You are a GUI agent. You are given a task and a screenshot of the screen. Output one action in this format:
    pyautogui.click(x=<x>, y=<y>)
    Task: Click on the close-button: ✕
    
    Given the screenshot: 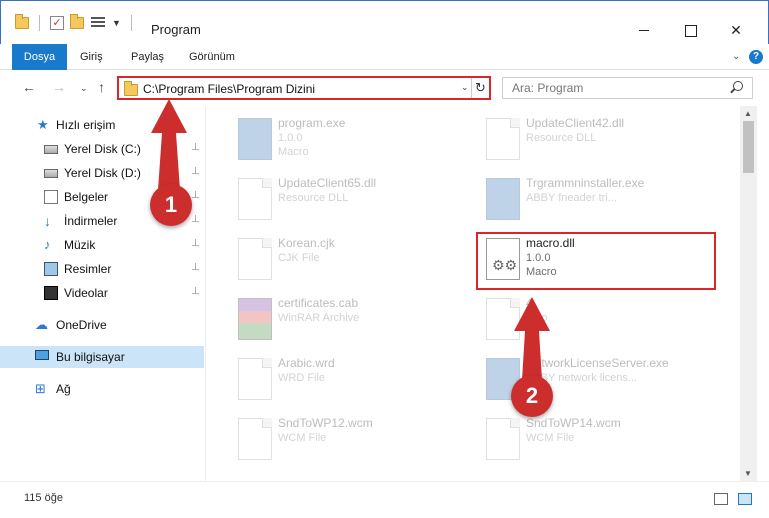 What is the action you would take?
    pyautogui.click(x=736, y=30)
    